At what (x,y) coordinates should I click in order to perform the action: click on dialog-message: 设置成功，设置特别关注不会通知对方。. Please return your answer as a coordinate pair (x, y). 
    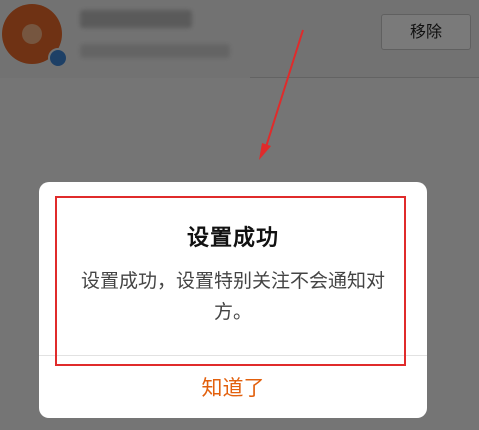
    Looking at the image, I should click on (232, 296).